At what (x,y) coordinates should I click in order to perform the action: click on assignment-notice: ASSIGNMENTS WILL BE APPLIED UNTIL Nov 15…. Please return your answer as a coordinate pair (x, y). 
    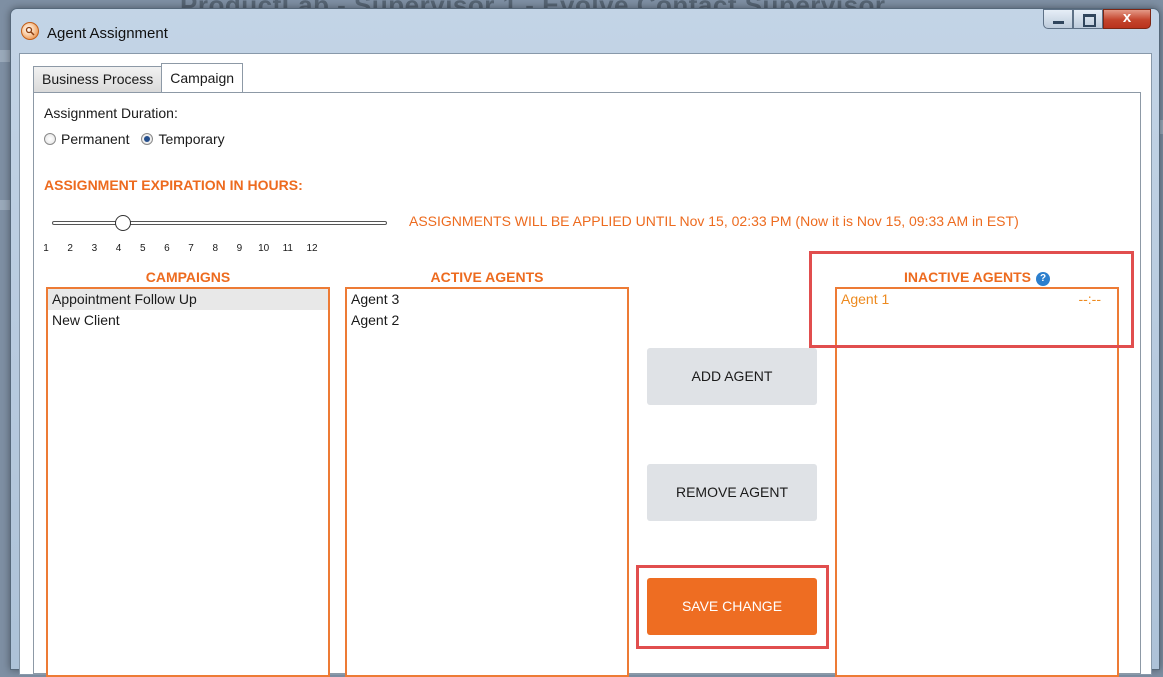
    Looking at the image, I should click on (714, 221).